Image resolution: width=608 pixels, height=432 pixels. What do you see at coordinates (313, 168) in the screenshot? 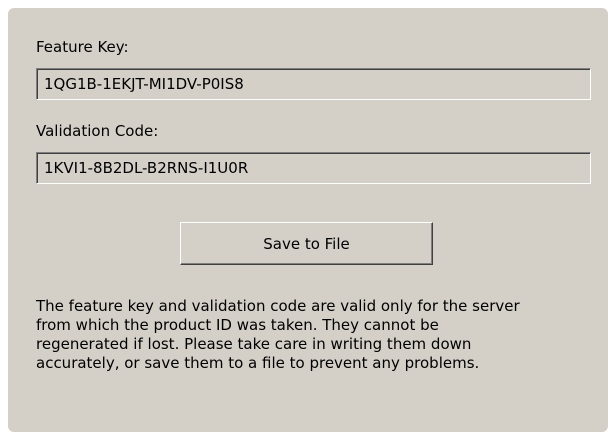
I see `validation-code-field: 1KVI1-8B2DL-B2RNS-I1U0R` at bounding box center [313, 168].